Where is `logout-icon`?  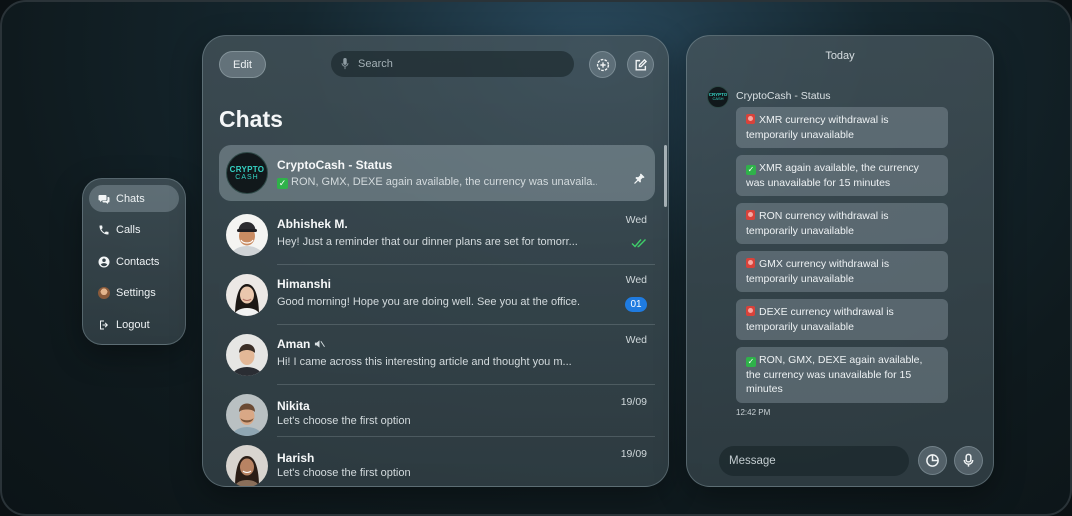
logout-icon is located at coordinates (104, 325).